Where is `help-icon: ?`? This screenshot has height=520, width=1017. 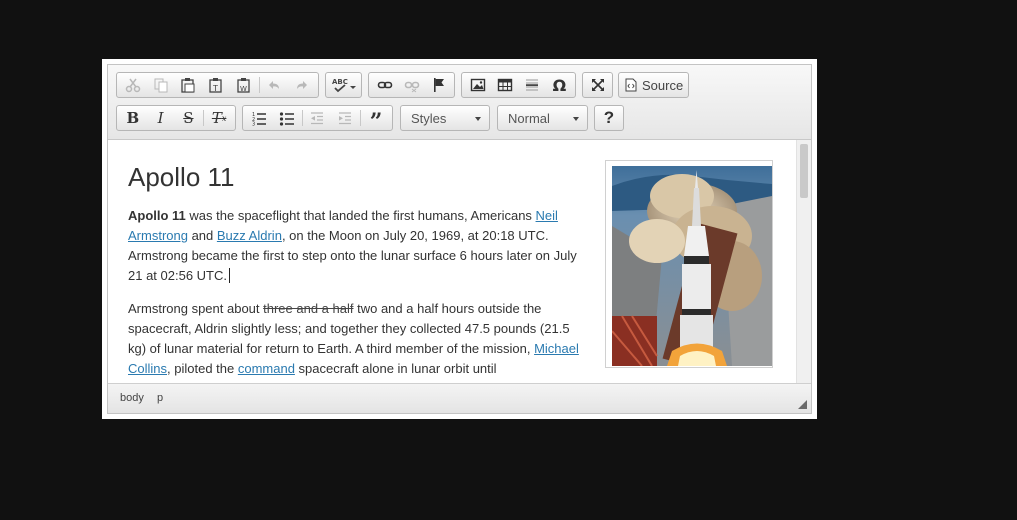 help-icon: ? is located at coordinates (609, 117).